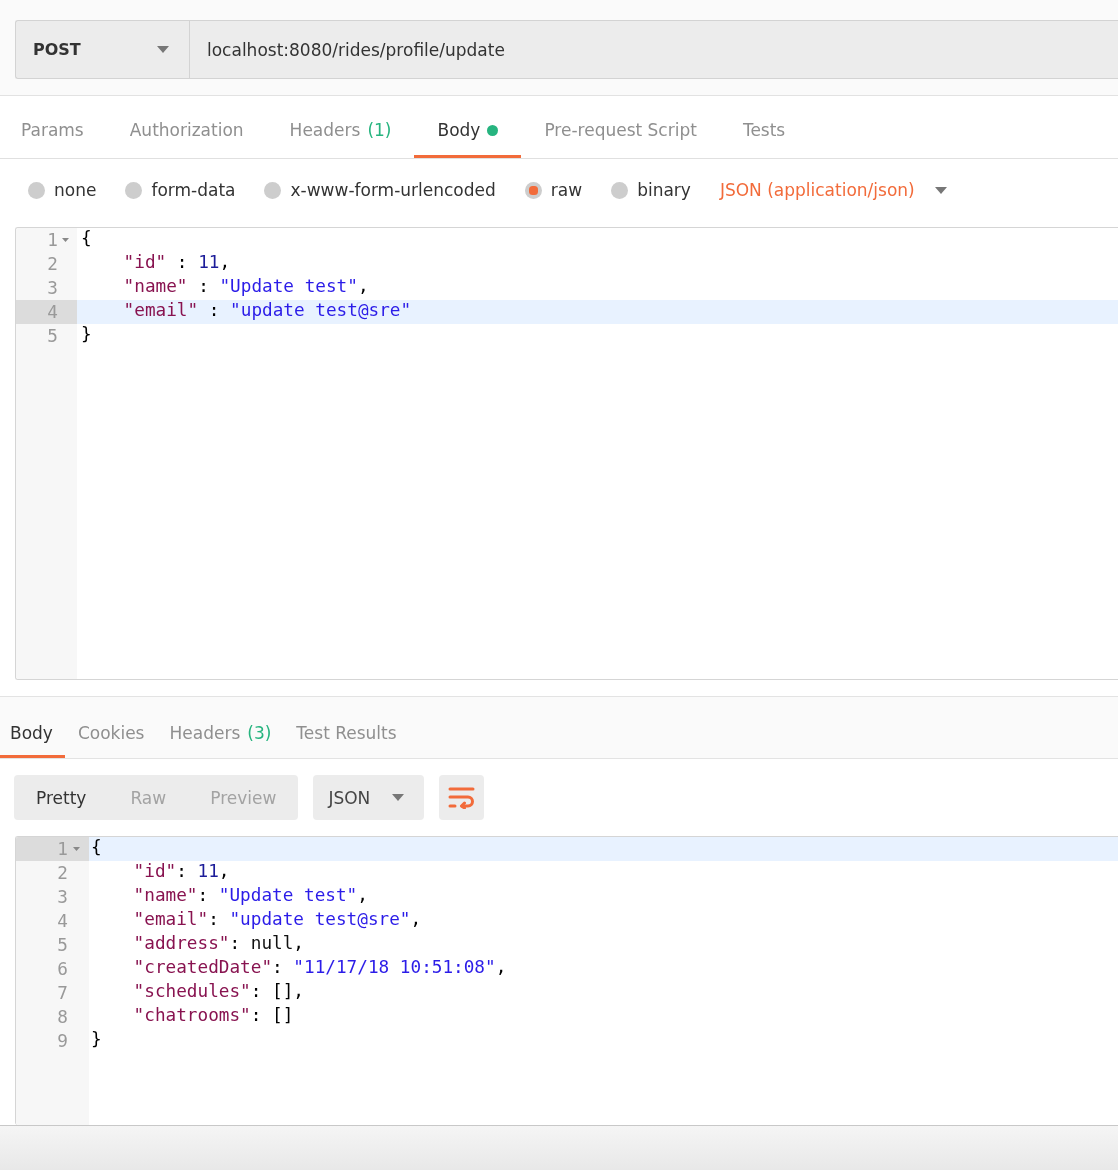 The height and width of the screenshot is (1170, 1118). I want to click on line-number: 8, so click(62, 1017).